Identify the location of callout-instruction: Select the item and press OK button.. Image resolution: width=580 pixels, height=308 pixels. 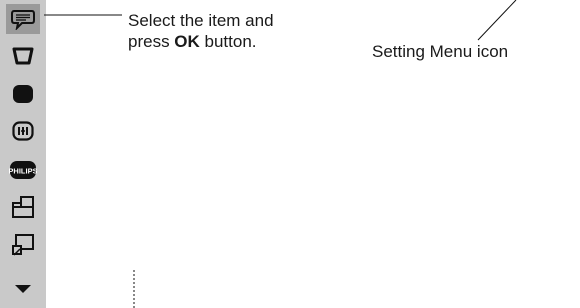
(201, 31).